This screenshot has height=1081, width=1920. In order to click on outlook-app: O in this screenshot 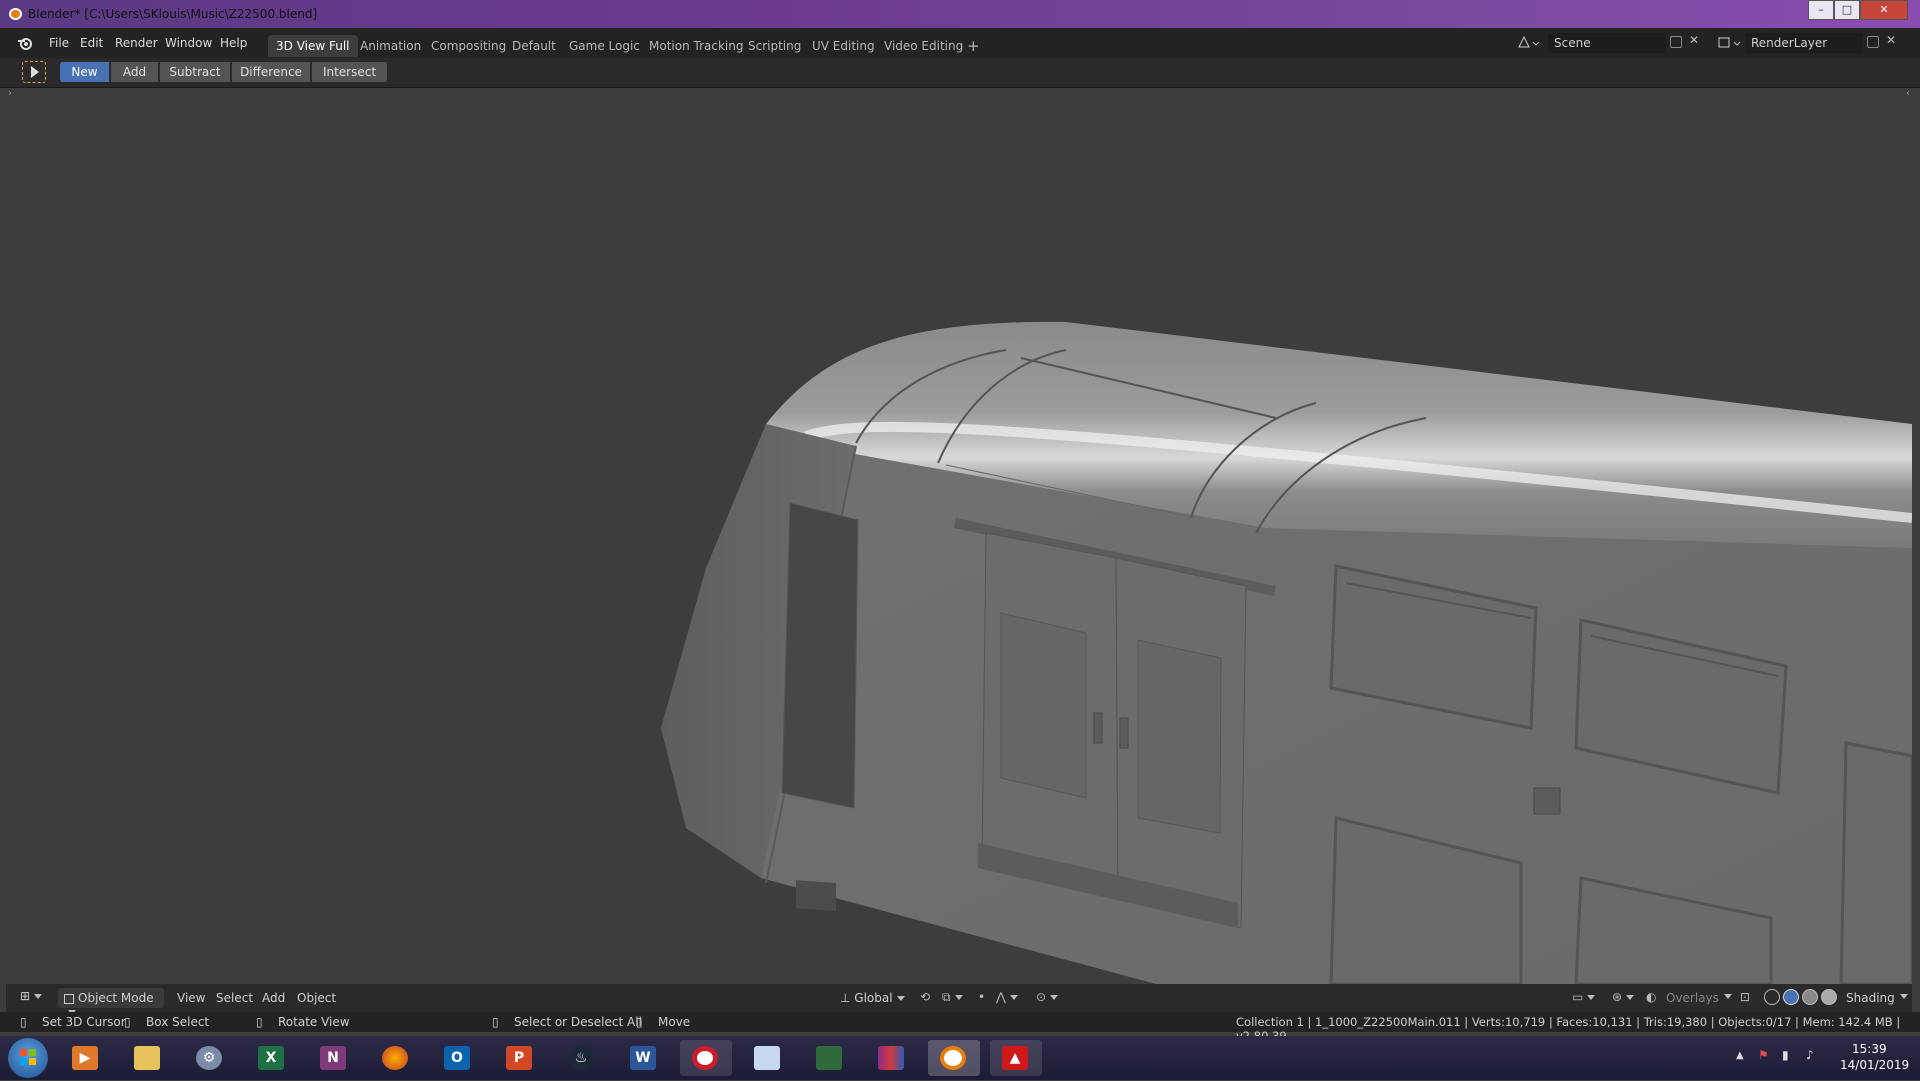, I will do `click(458, 1058)`.